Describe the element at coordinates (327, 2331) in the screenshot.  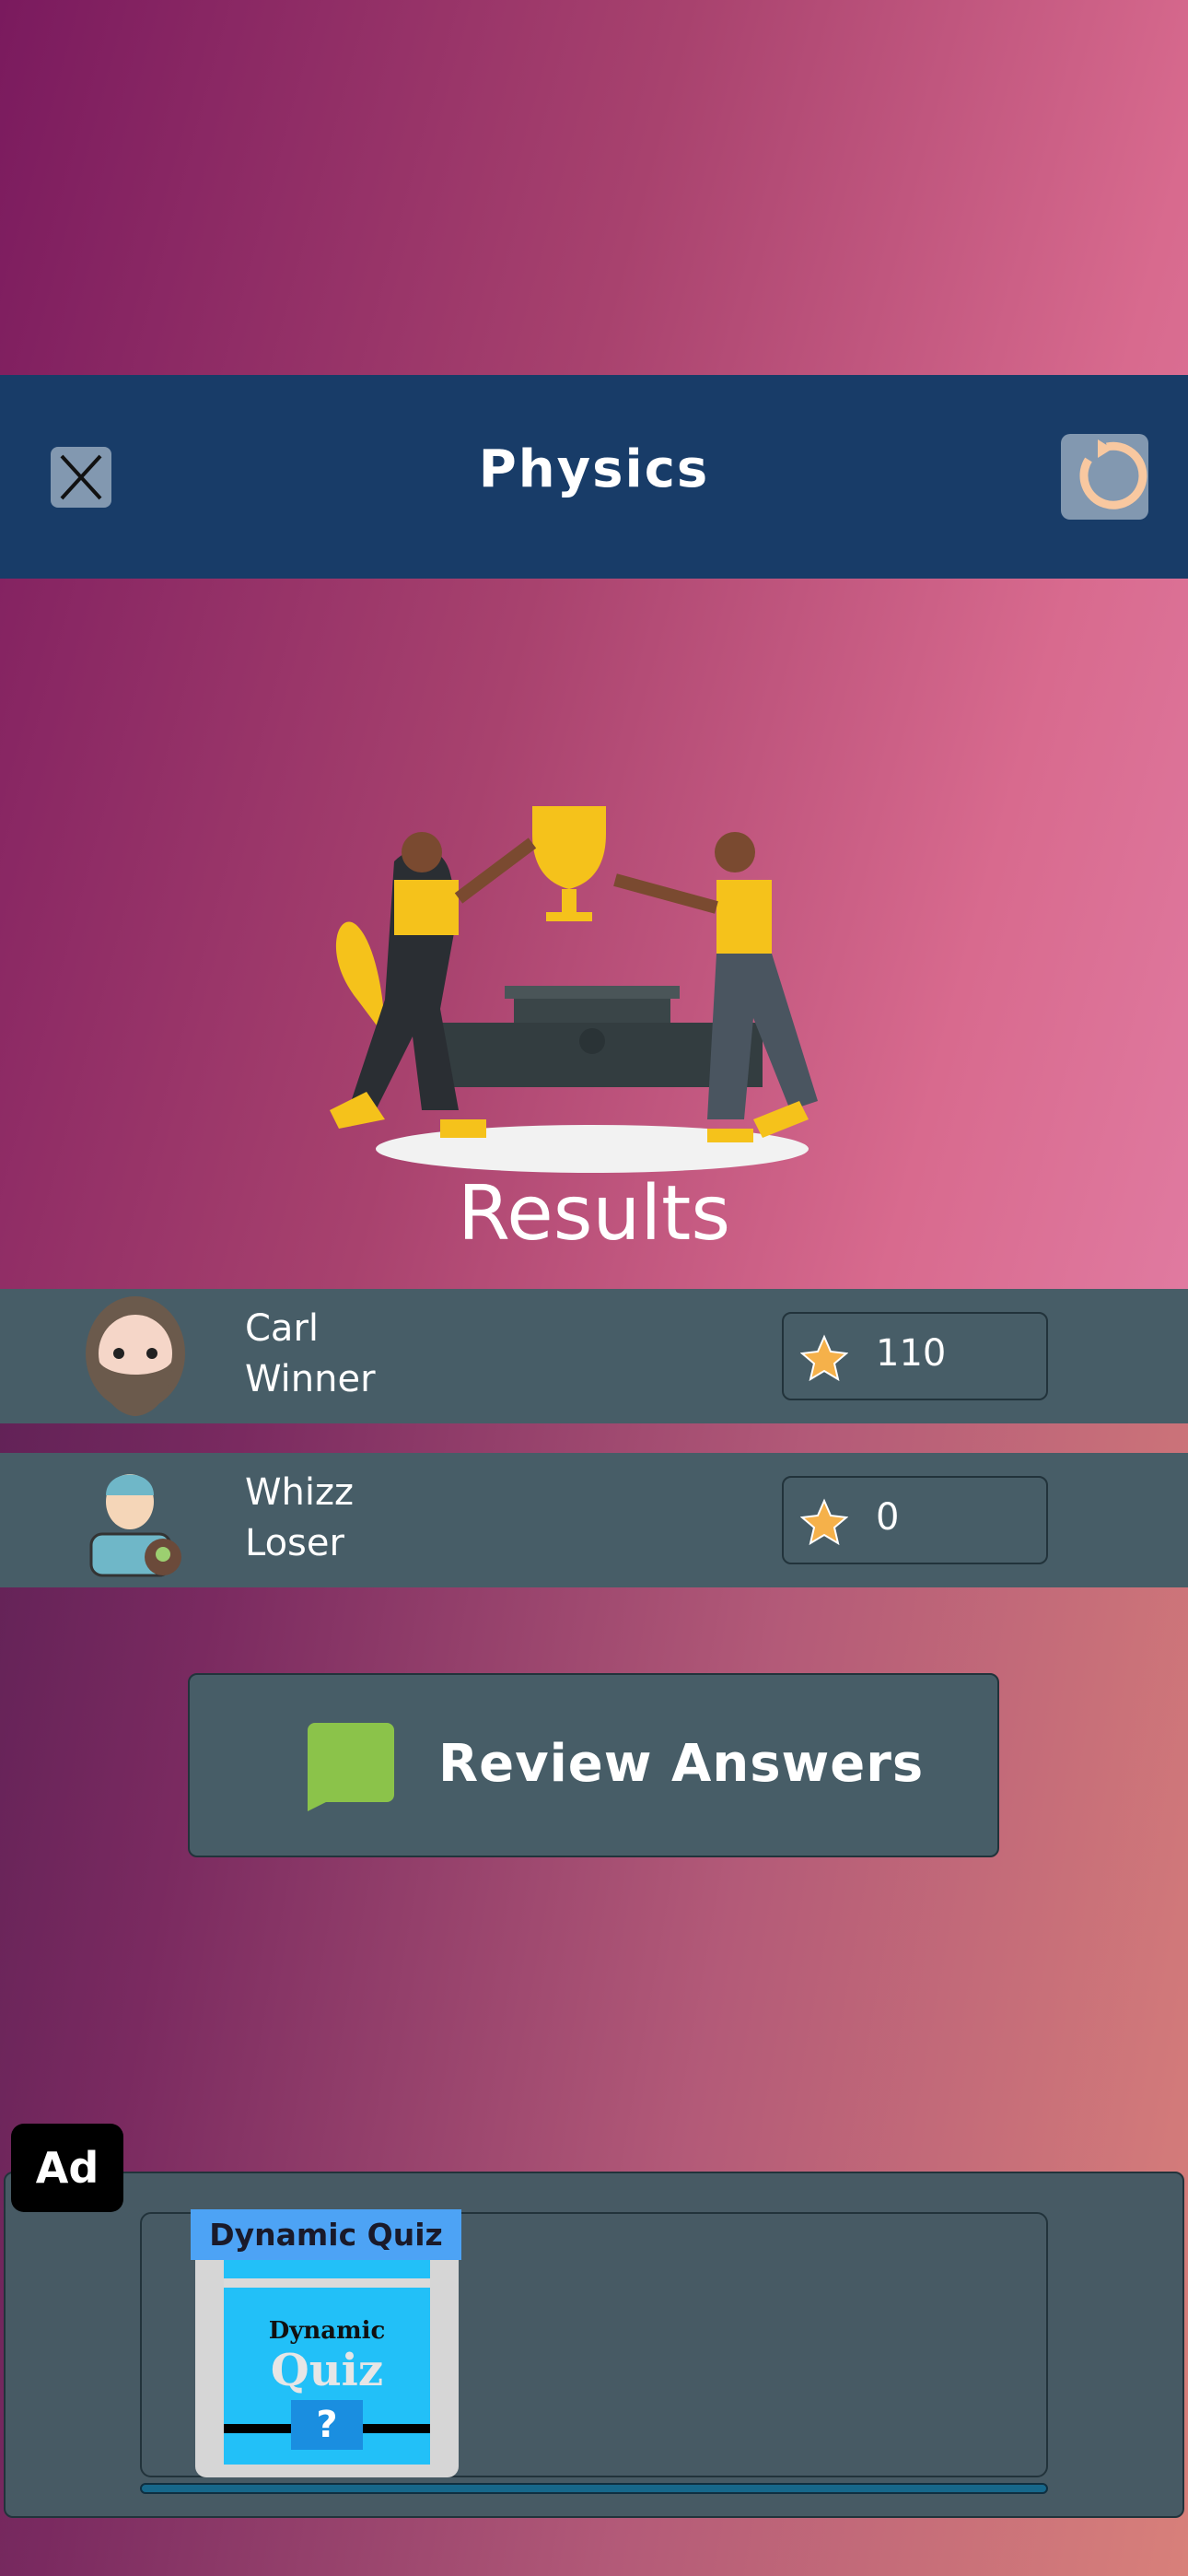
I see `ad-logo-line1: Dynamic` at that location.